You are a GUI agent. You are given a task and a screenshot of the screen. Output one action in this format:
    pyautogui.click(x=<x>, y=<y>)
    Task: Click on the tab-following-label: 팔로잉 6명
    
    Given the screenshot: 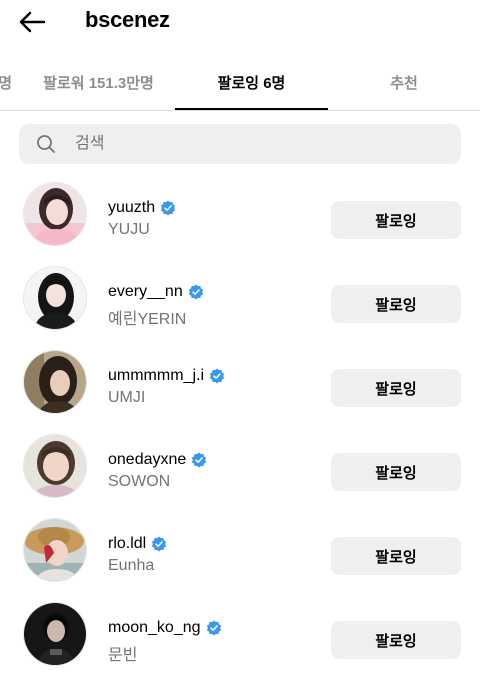 What is the action you would take?
    pyautogui.click(x=251, y=83)
    